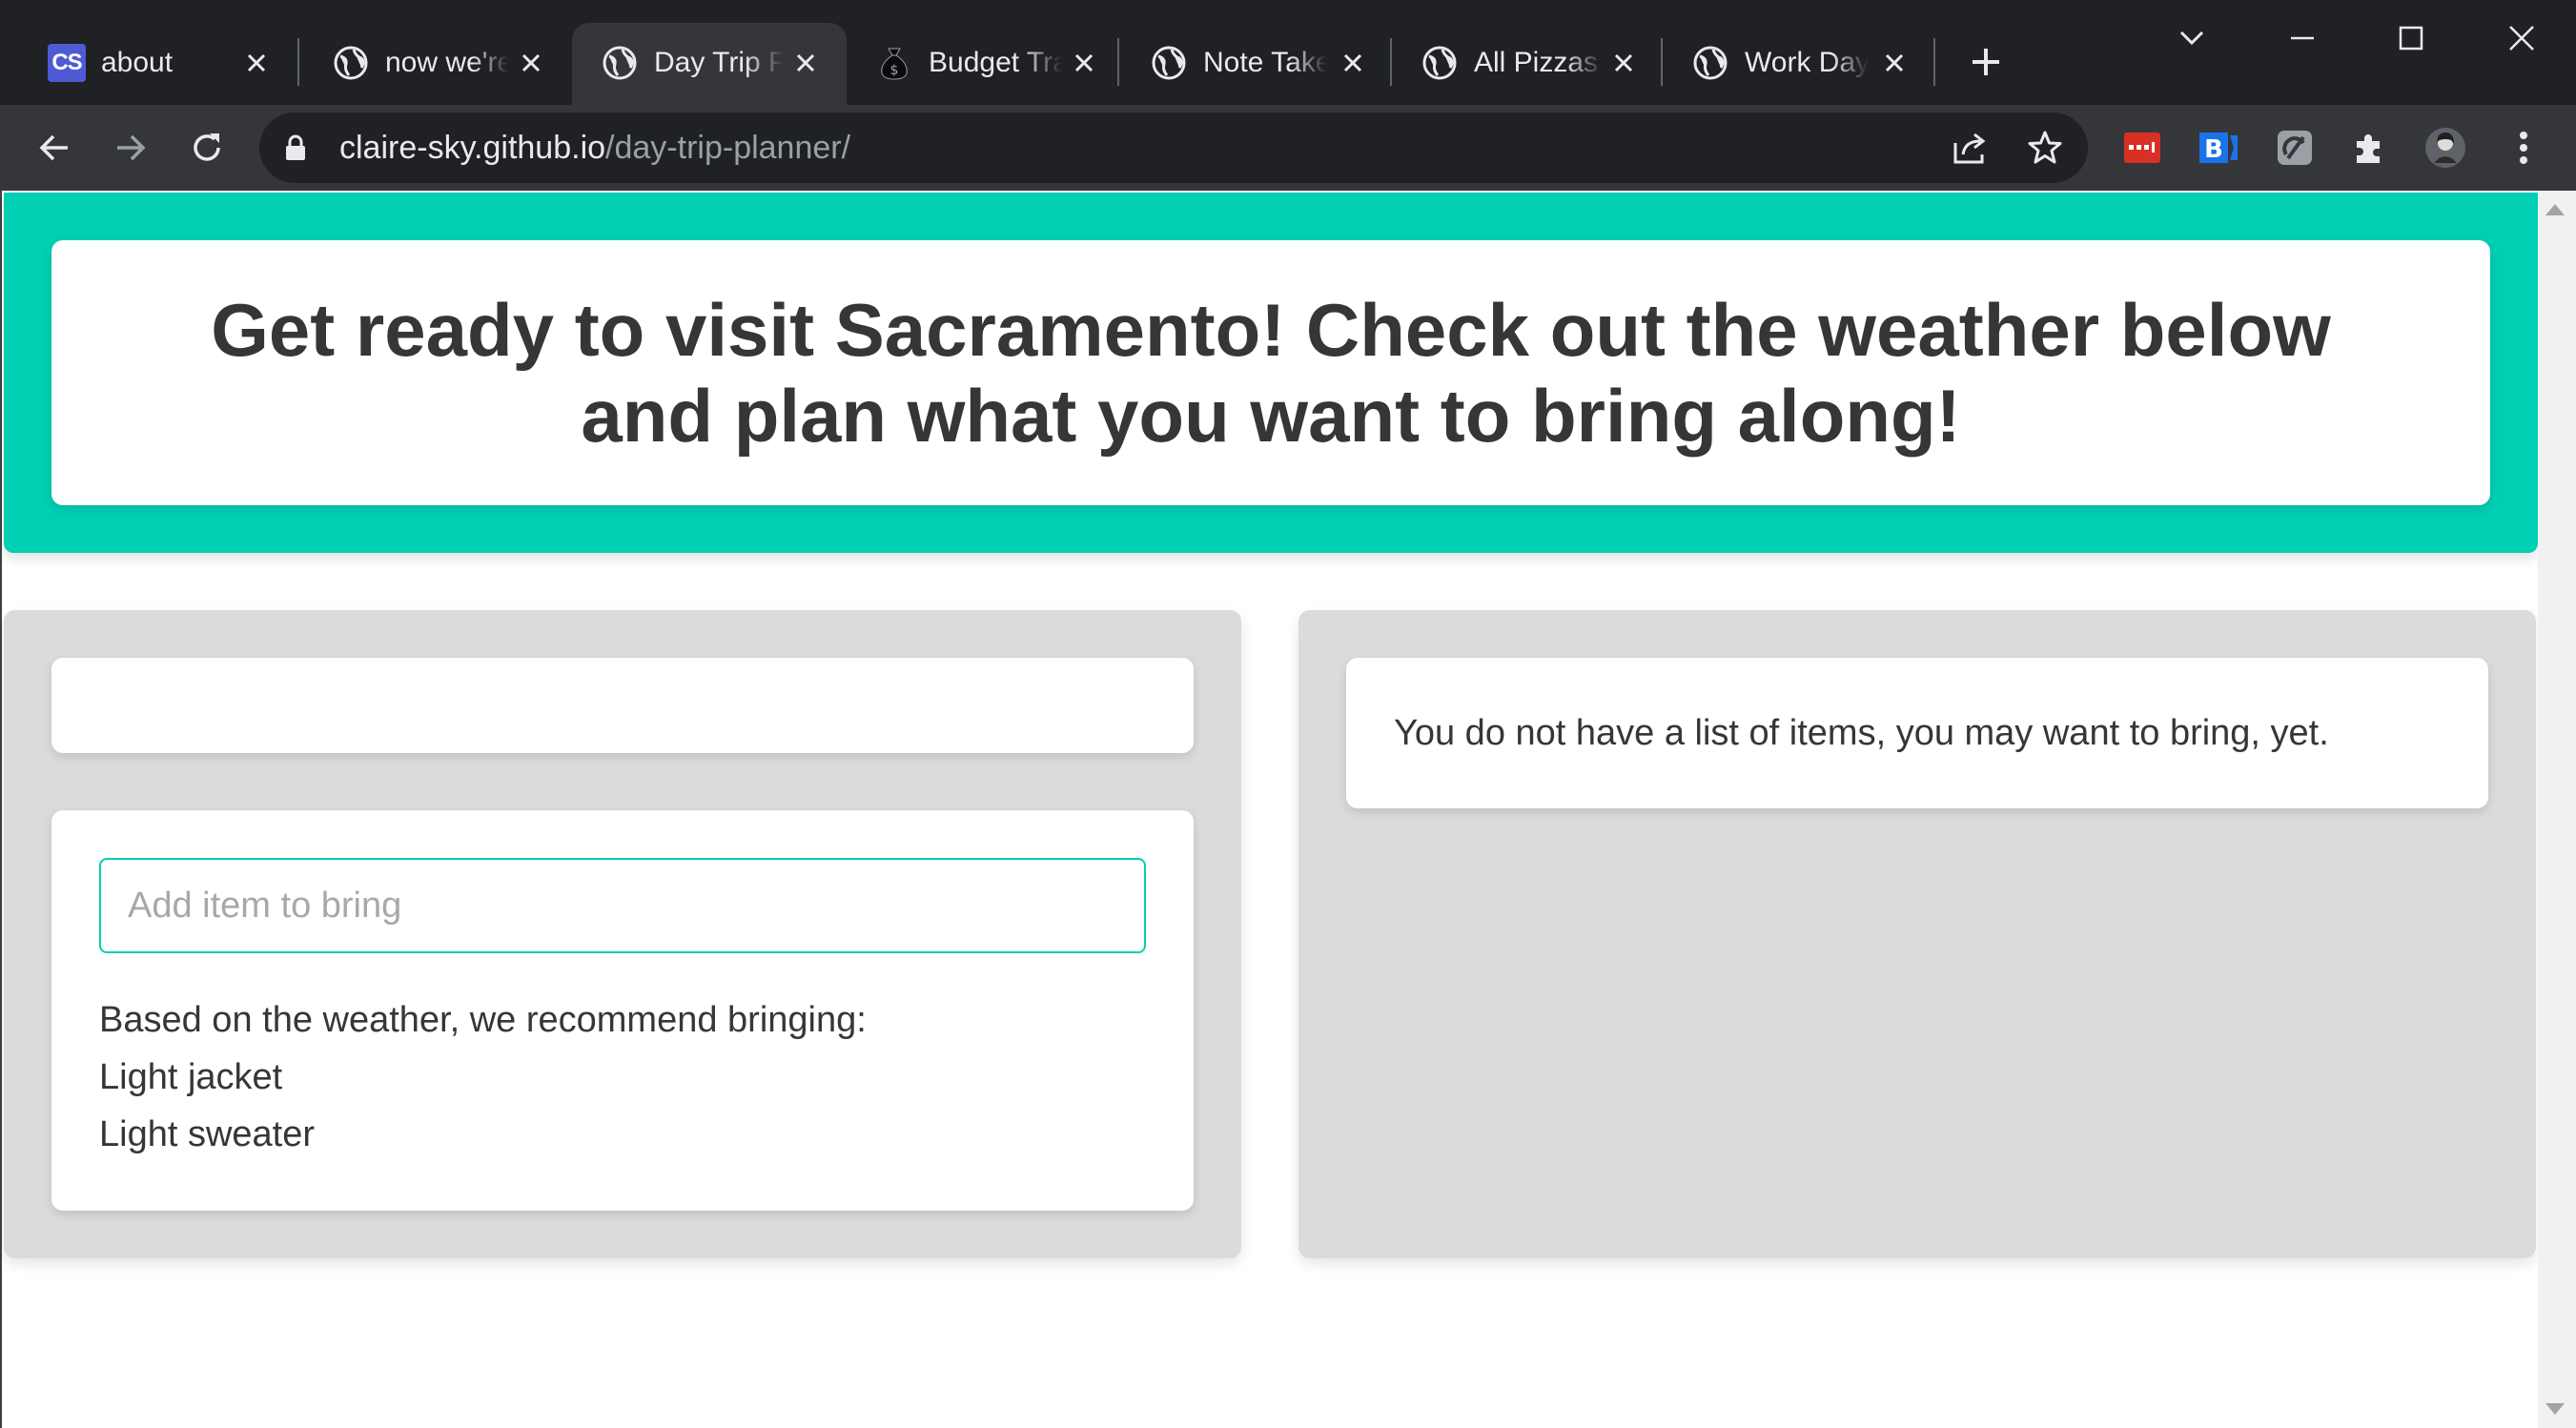 This screenshot has width=2576, height=1428. I want to click on tab-work-day: Work Day, so click(1798, 64).